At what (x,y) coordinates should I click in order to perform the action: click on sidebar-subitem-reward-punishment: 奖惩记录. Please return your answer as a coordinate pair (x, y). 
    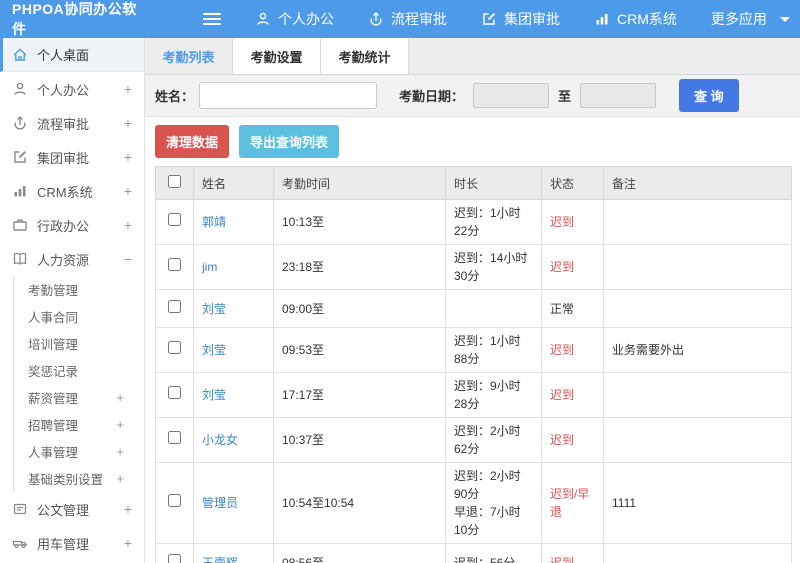
    Looking at the image, I should click on (79, 370).